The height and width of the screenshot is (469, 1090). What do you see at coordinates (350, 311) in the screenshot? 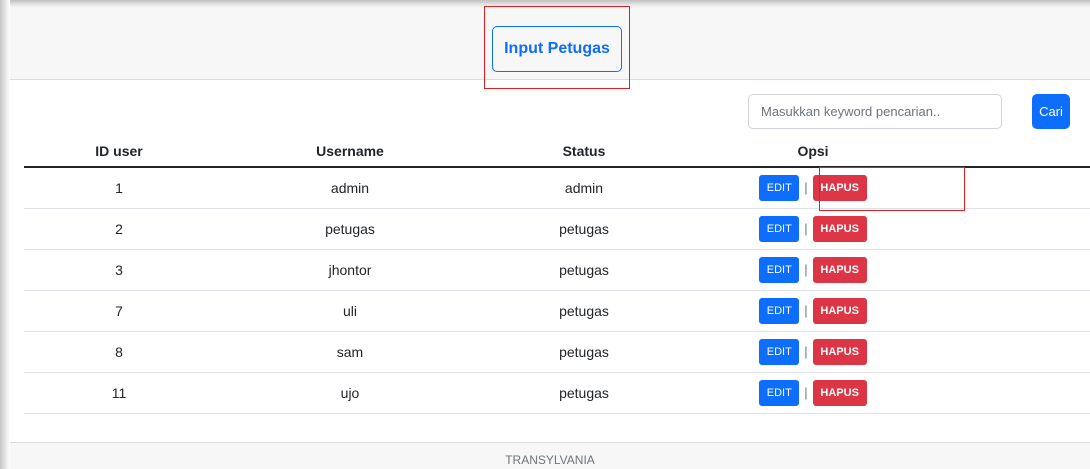
I see `cell-username: uli` at bounding box center [350, 311].